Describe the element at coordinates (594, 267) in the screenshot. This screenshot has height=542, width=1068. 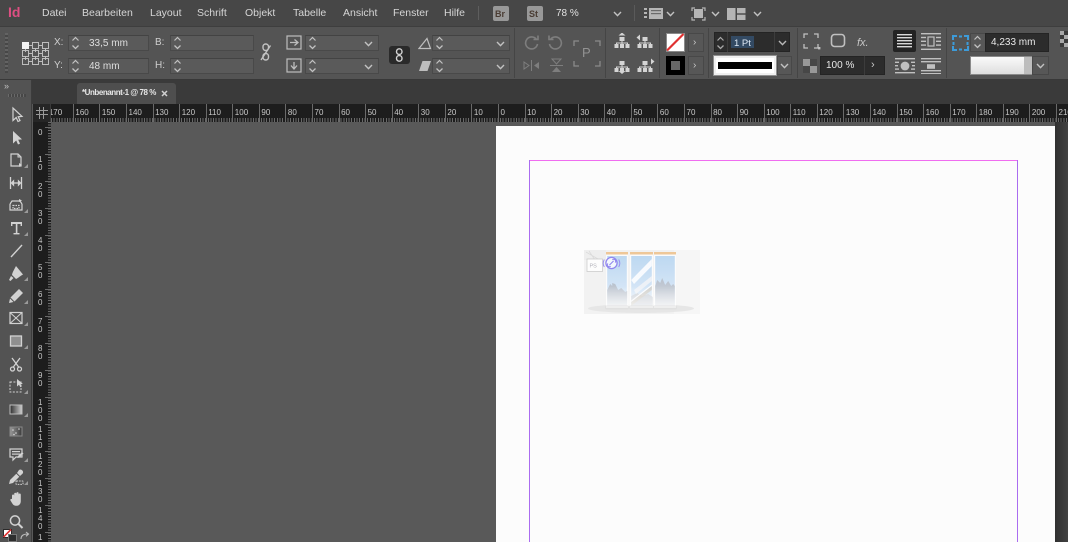
I see `svg-text: PS` at that location.